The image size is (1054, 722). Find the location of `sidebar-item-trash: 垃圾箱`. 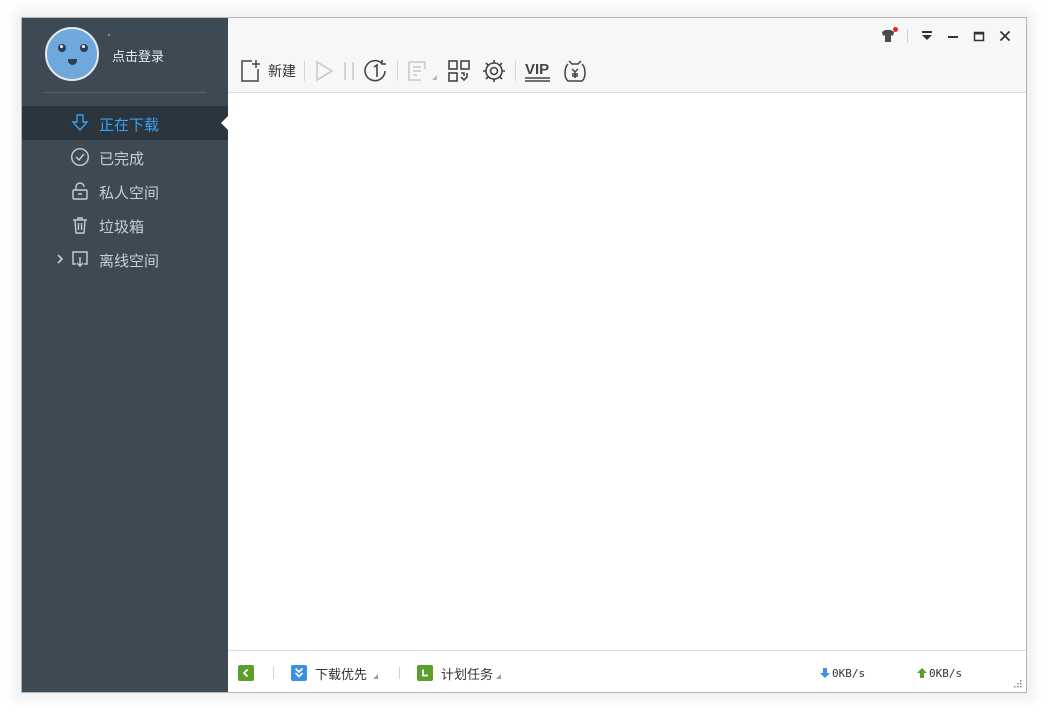

sidebar-item-trash: 垃圾箱 is located at coordinates (125, 225).